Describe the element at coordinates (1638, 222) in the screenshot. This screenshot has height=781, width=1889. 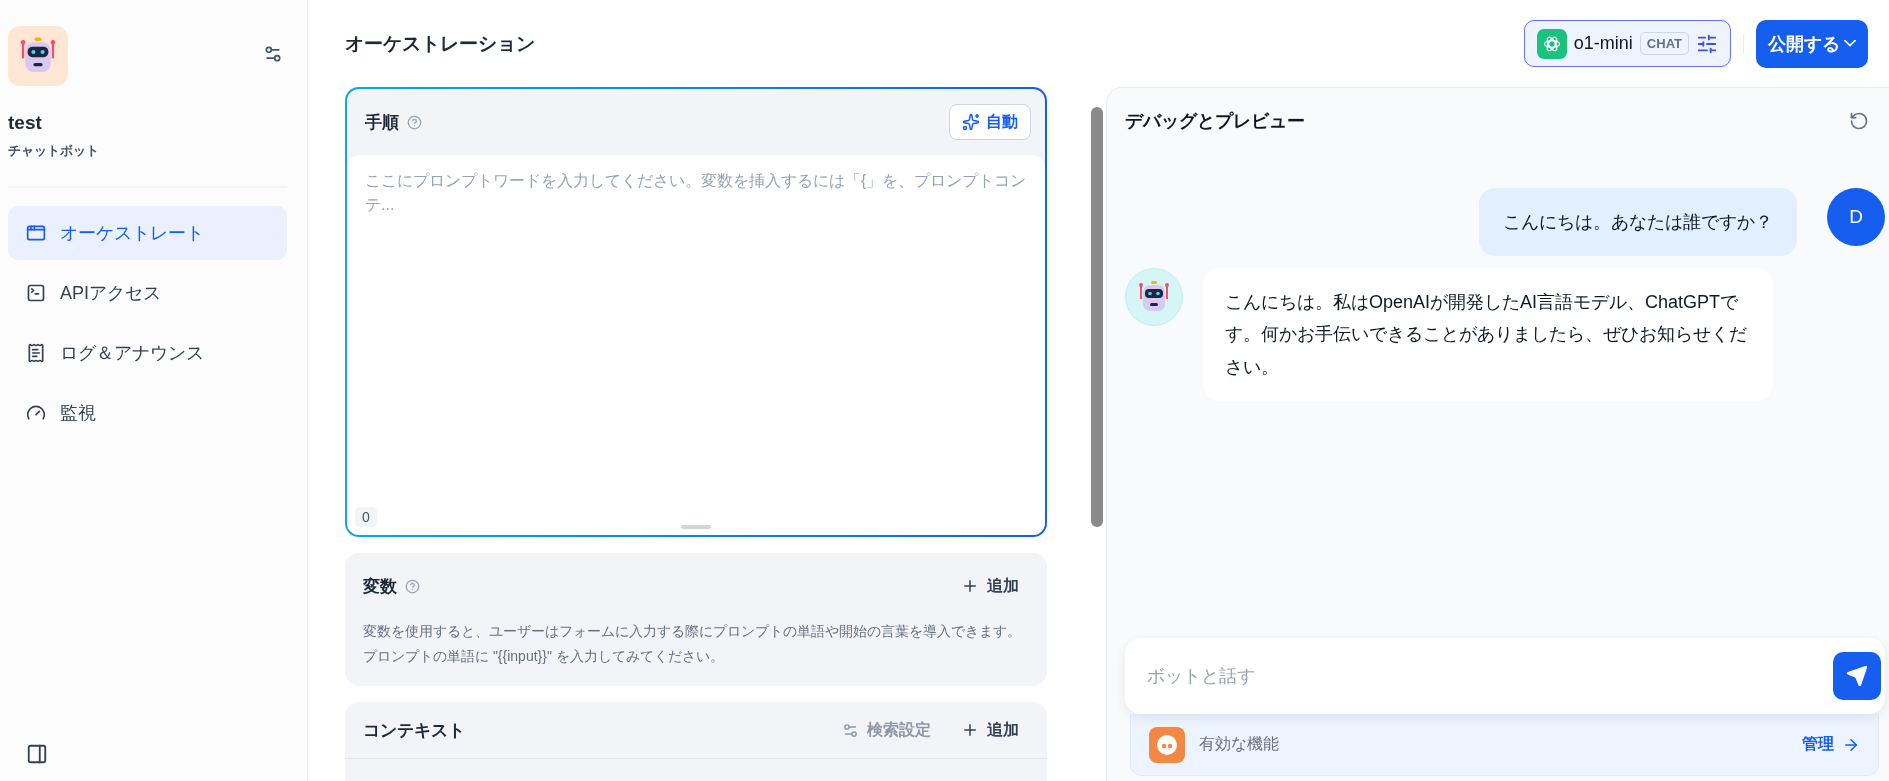
I see `user-message: こんにちは。あなたは誰ですか？` at that location.